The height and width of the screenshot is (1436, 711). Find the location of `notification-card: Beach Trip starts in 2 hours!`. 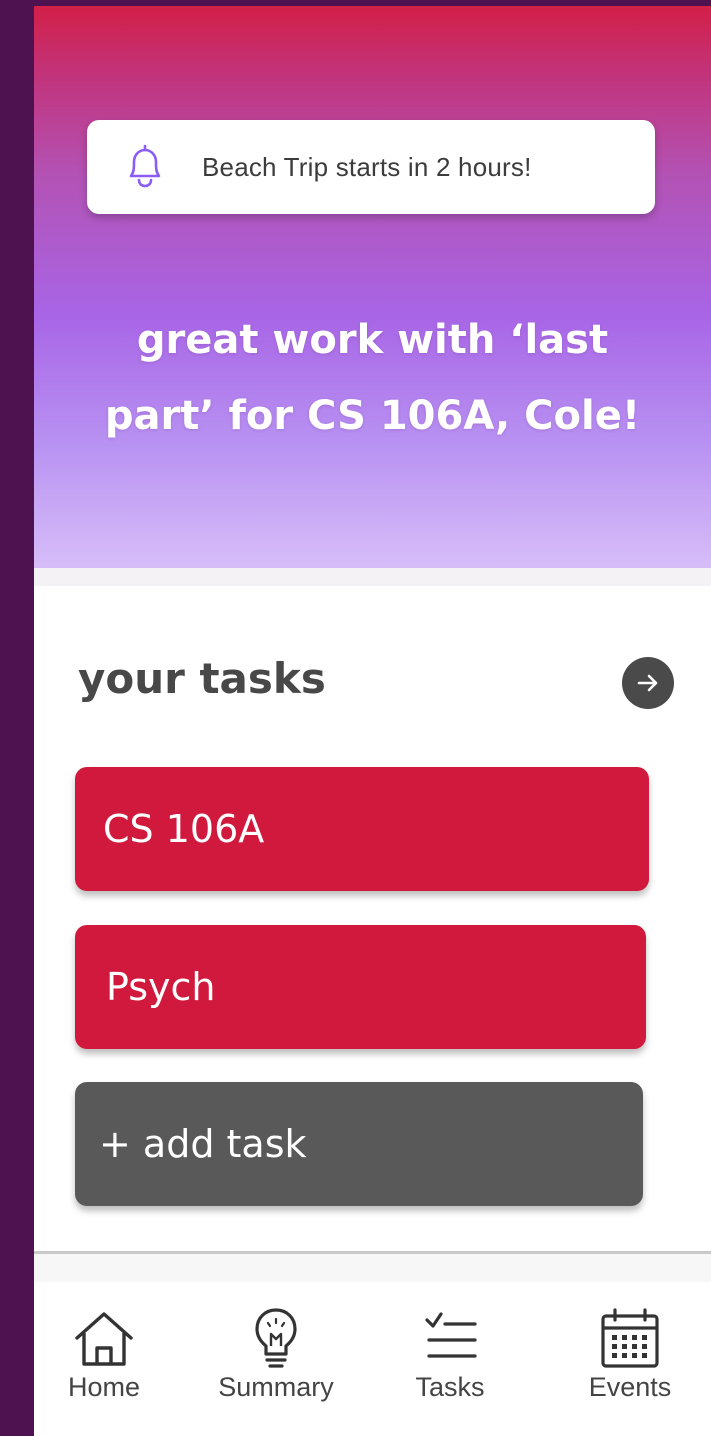

notification-card: Beach Trip starts in 2 hours! is located at coordinates (371, 167).